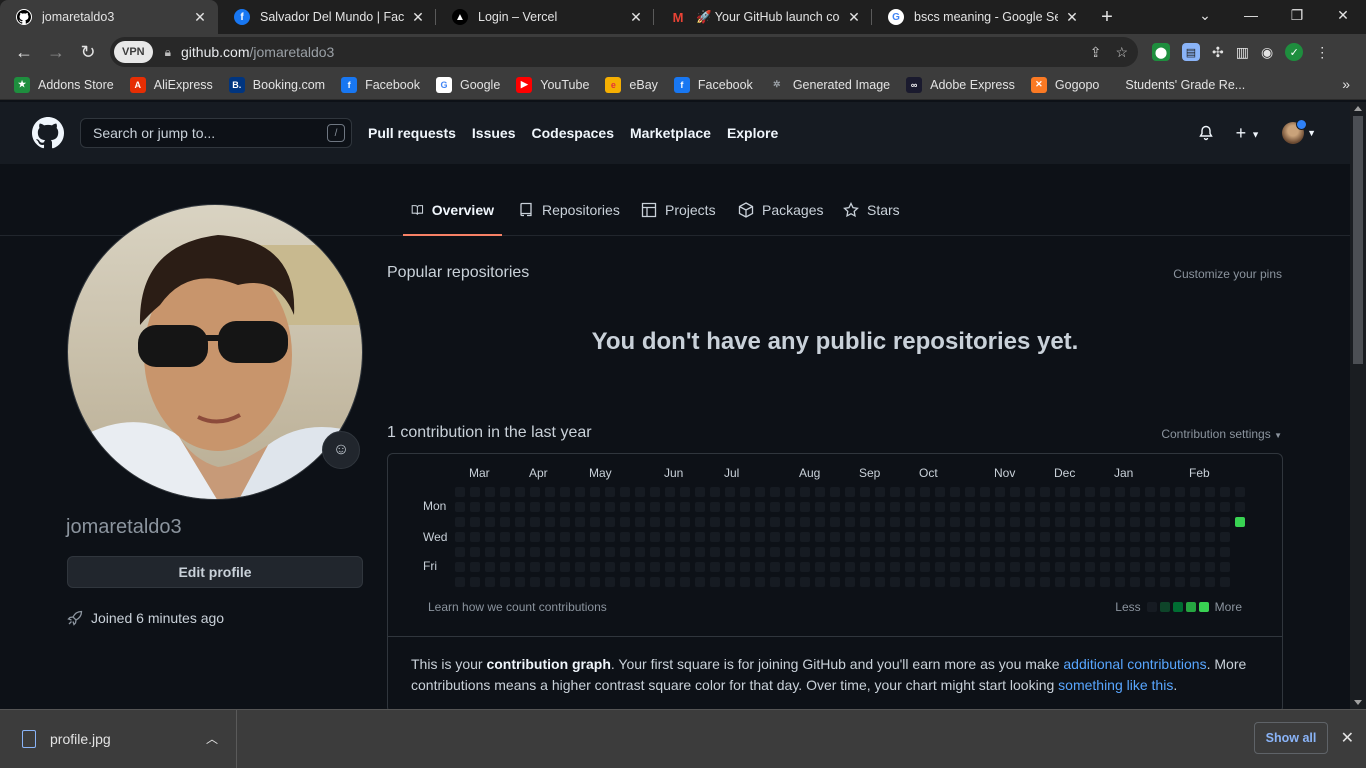  What do you see at coordinates (48, 133) in the screenshot?
I see `github-logo-icon` at bounding box center [48, 133].